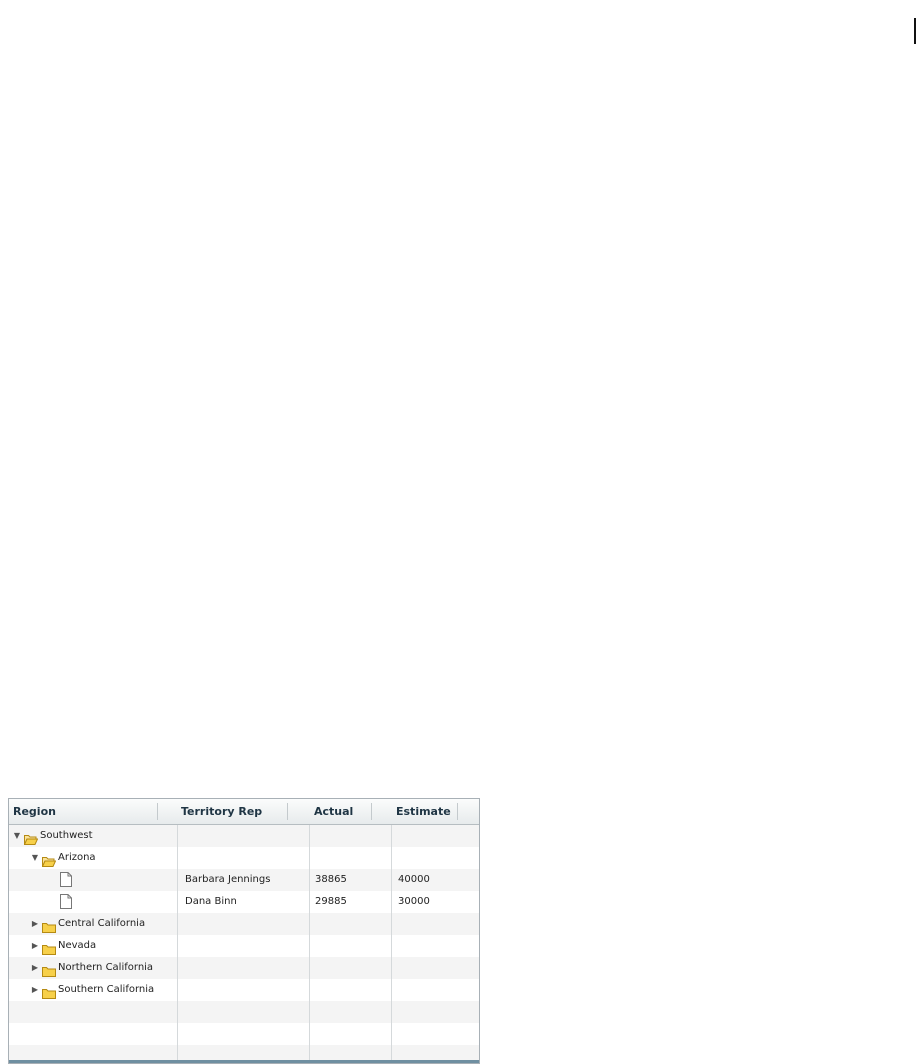  What do you see at coordinates (102, 923) in the screenshot?
I see `region-label: Central California` at bounding box center [102, 923].